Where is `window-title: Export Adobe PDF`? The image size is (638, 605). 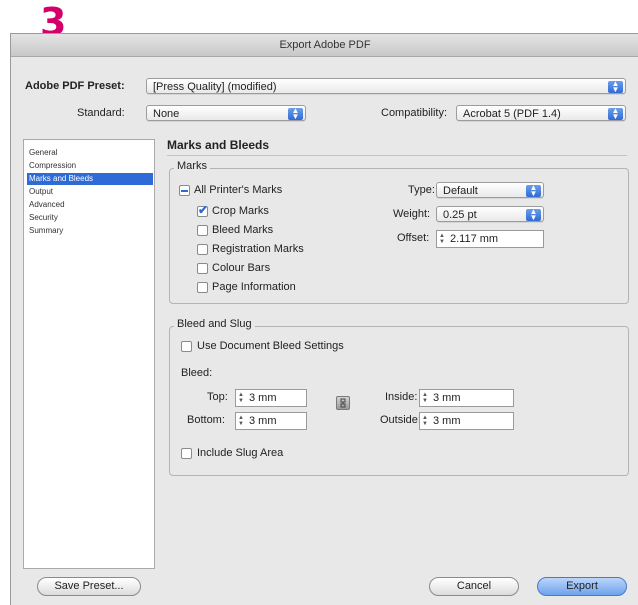 window-title: Export Adobe PDF is located at coordinates (324, 45).